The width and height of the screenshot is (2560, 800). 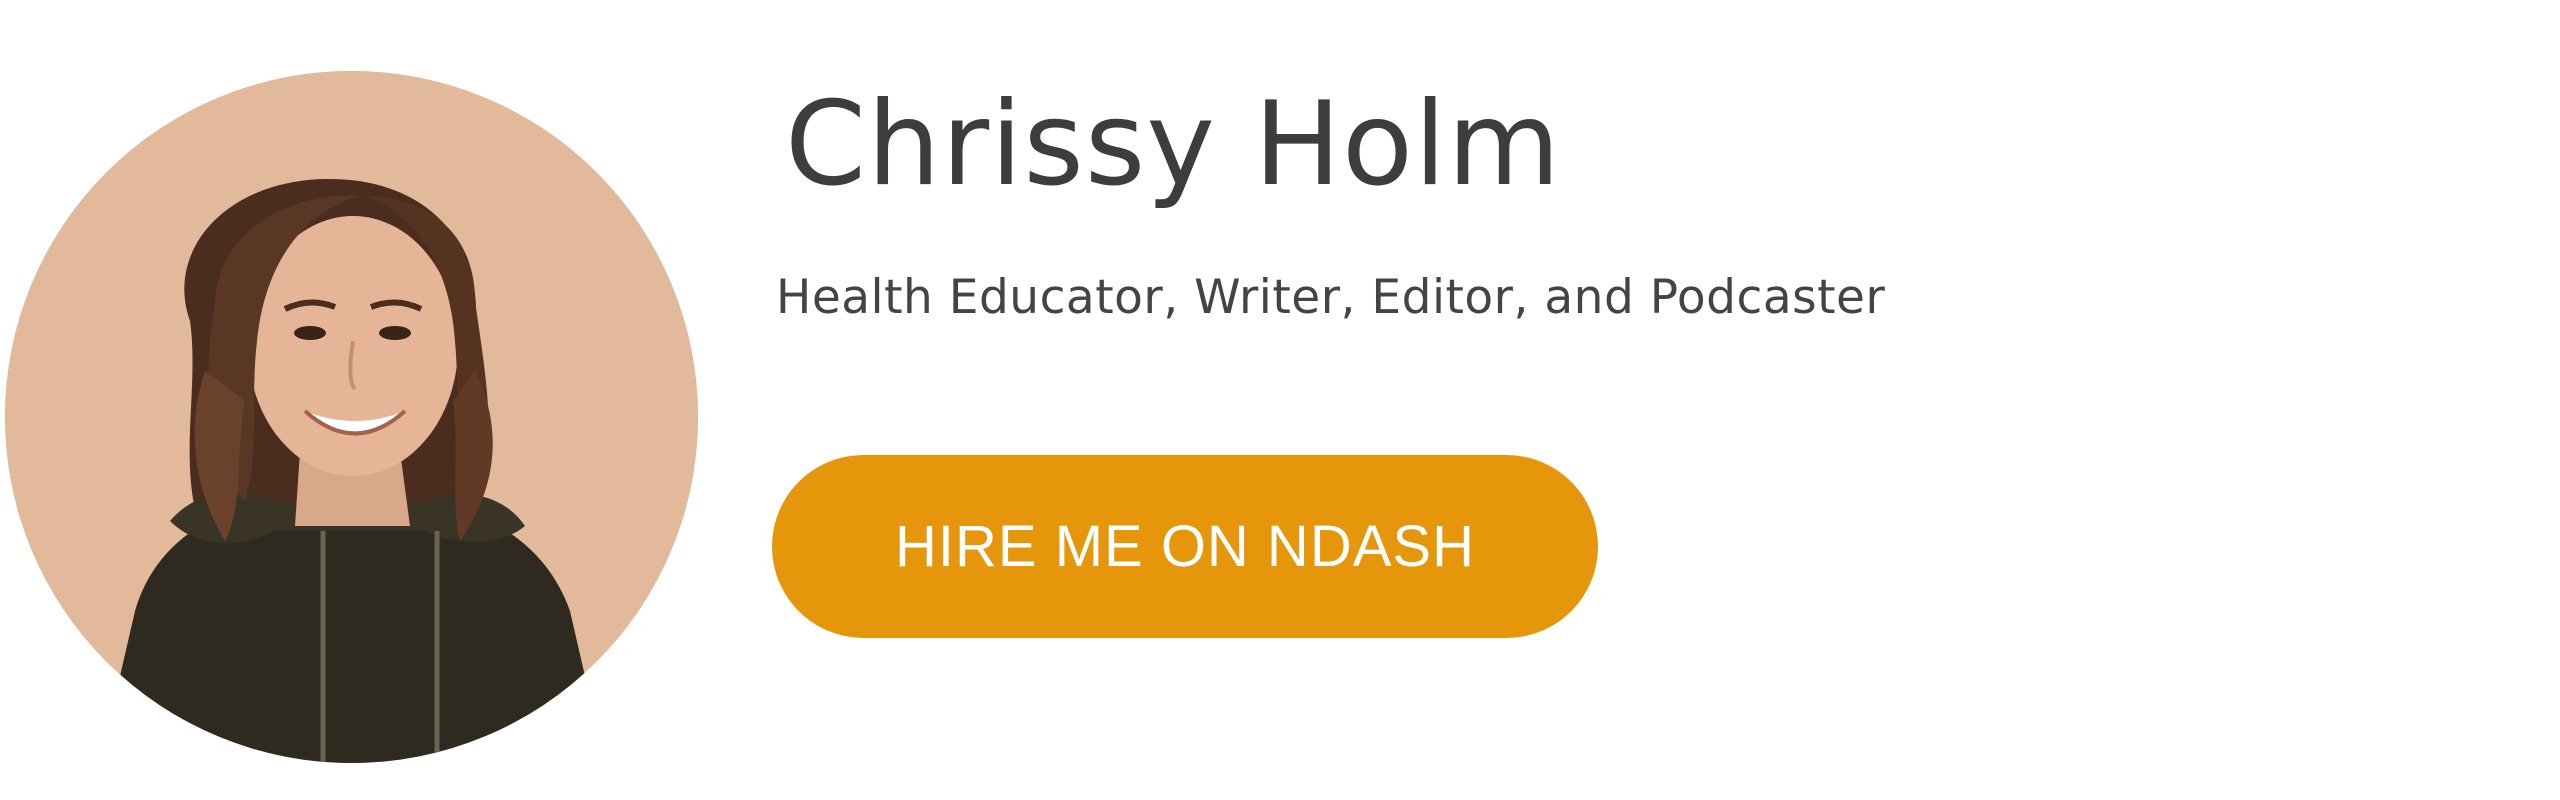 I want to click on hire-me-button: HIRE ME ON NDASH, so click(x=1185, y=546).